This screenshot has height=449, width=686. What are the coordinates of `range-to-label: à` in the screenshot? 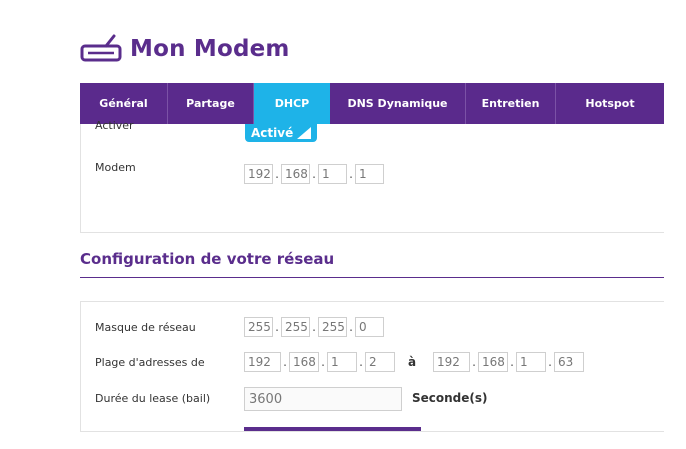 It's located at (412, 362).